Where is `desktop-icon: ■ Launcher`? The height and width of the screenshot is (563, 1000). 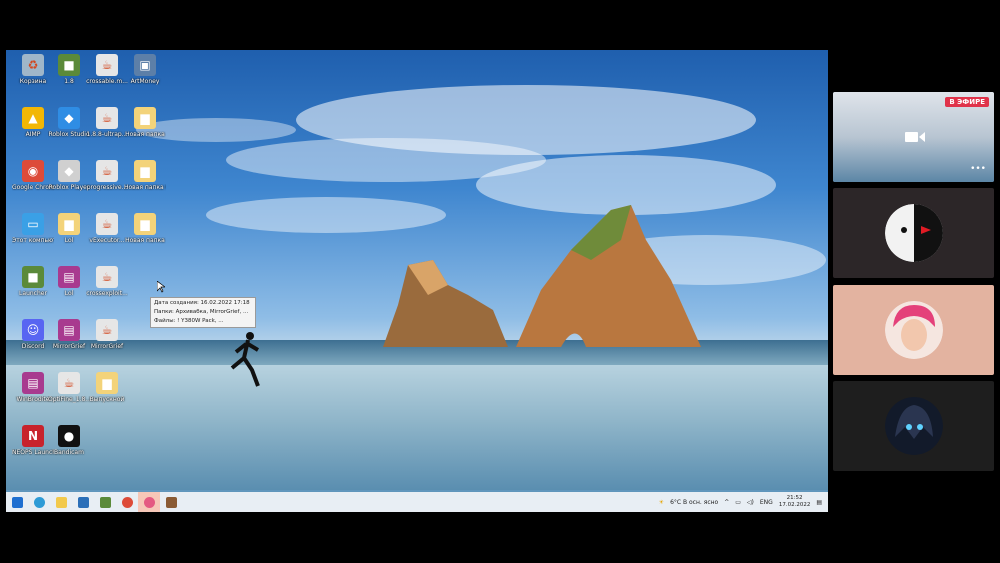
desktop-icon: ■ Launcher is located at coordinates (33, 281).